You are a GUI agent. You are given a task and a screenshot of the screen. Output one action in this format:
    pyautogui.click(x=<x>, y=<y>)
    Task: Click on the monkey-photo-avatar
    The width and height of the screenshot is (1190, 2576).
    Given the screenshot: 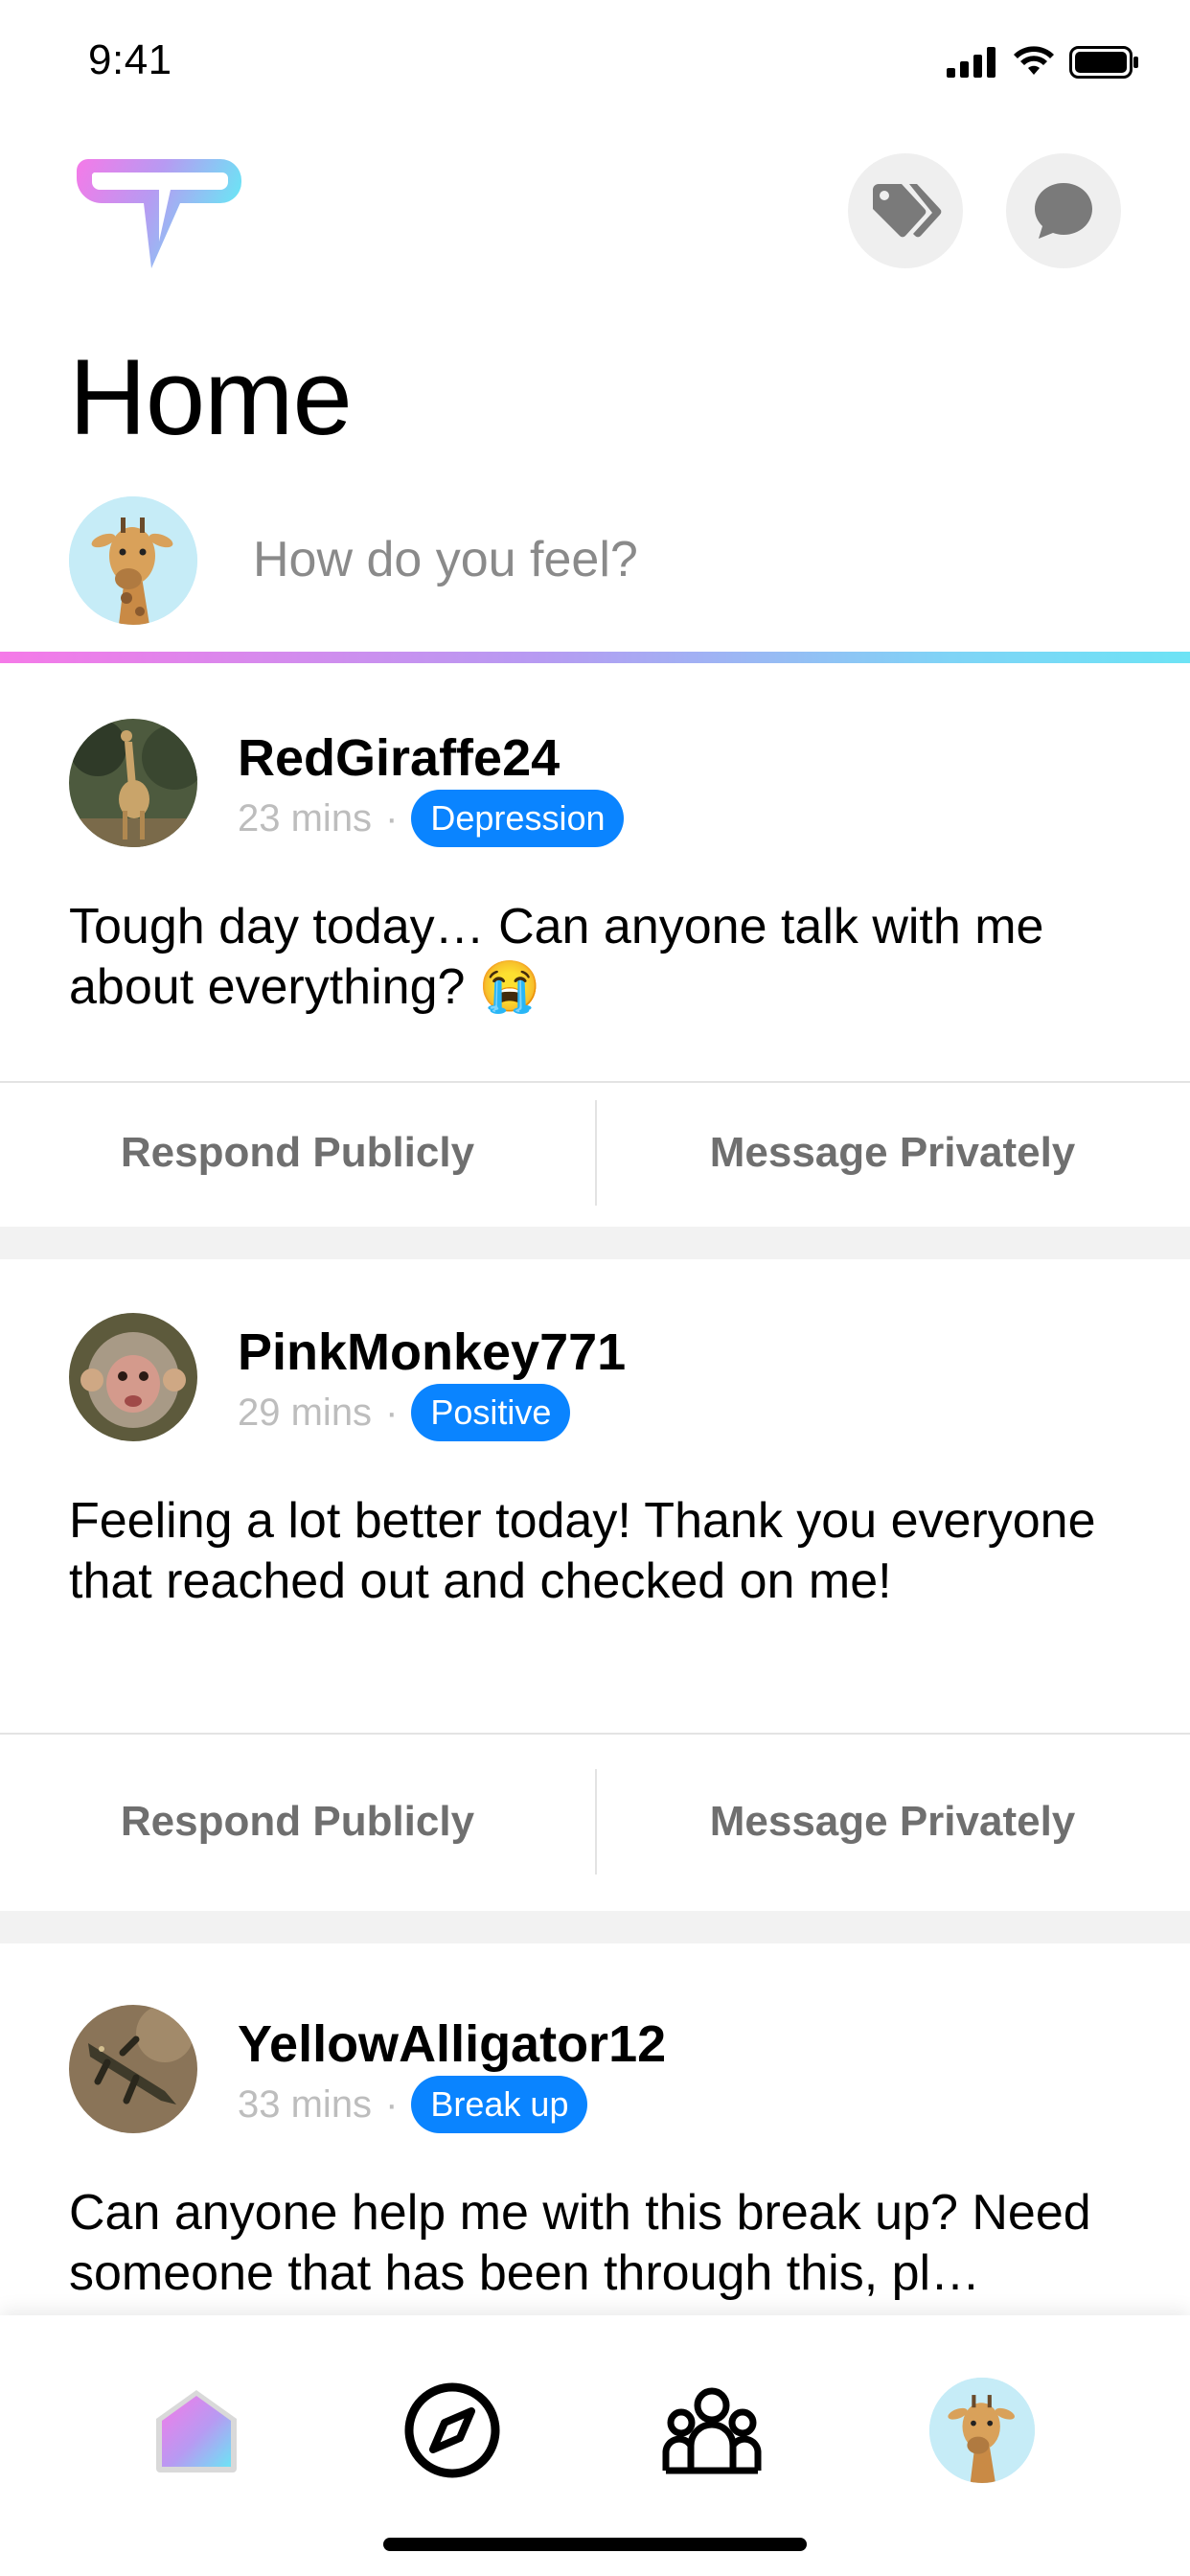 What is the action you would take?
    pyautogui.click(x=133, y=1377)
    